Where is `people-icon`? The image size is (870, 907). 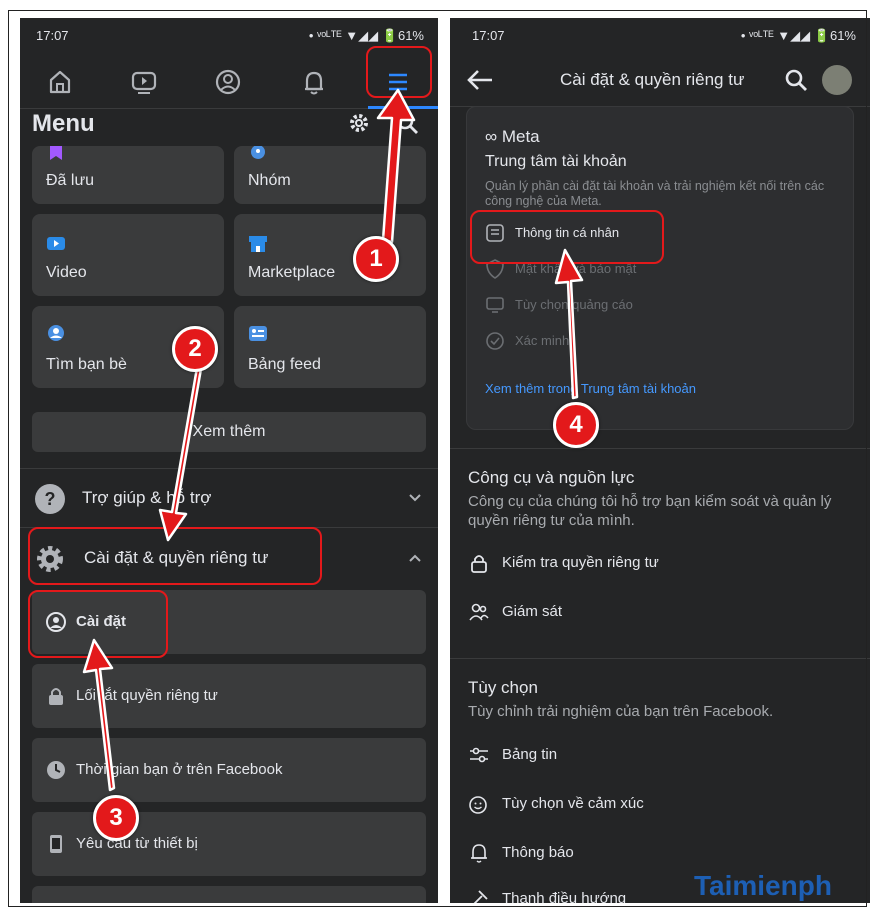
people-icon is located at coordinates (479, 612).